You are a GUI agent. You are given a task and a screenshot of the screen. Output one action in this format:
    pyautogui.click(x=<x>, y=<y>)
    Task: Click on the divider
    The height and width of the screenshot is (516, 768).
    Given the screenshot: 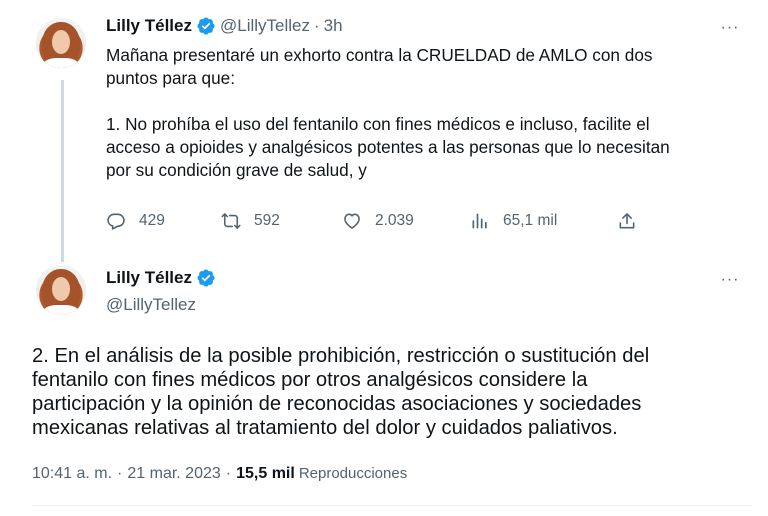 What is the action you would take?
    pyautogui.click(x=392, y=505)
    